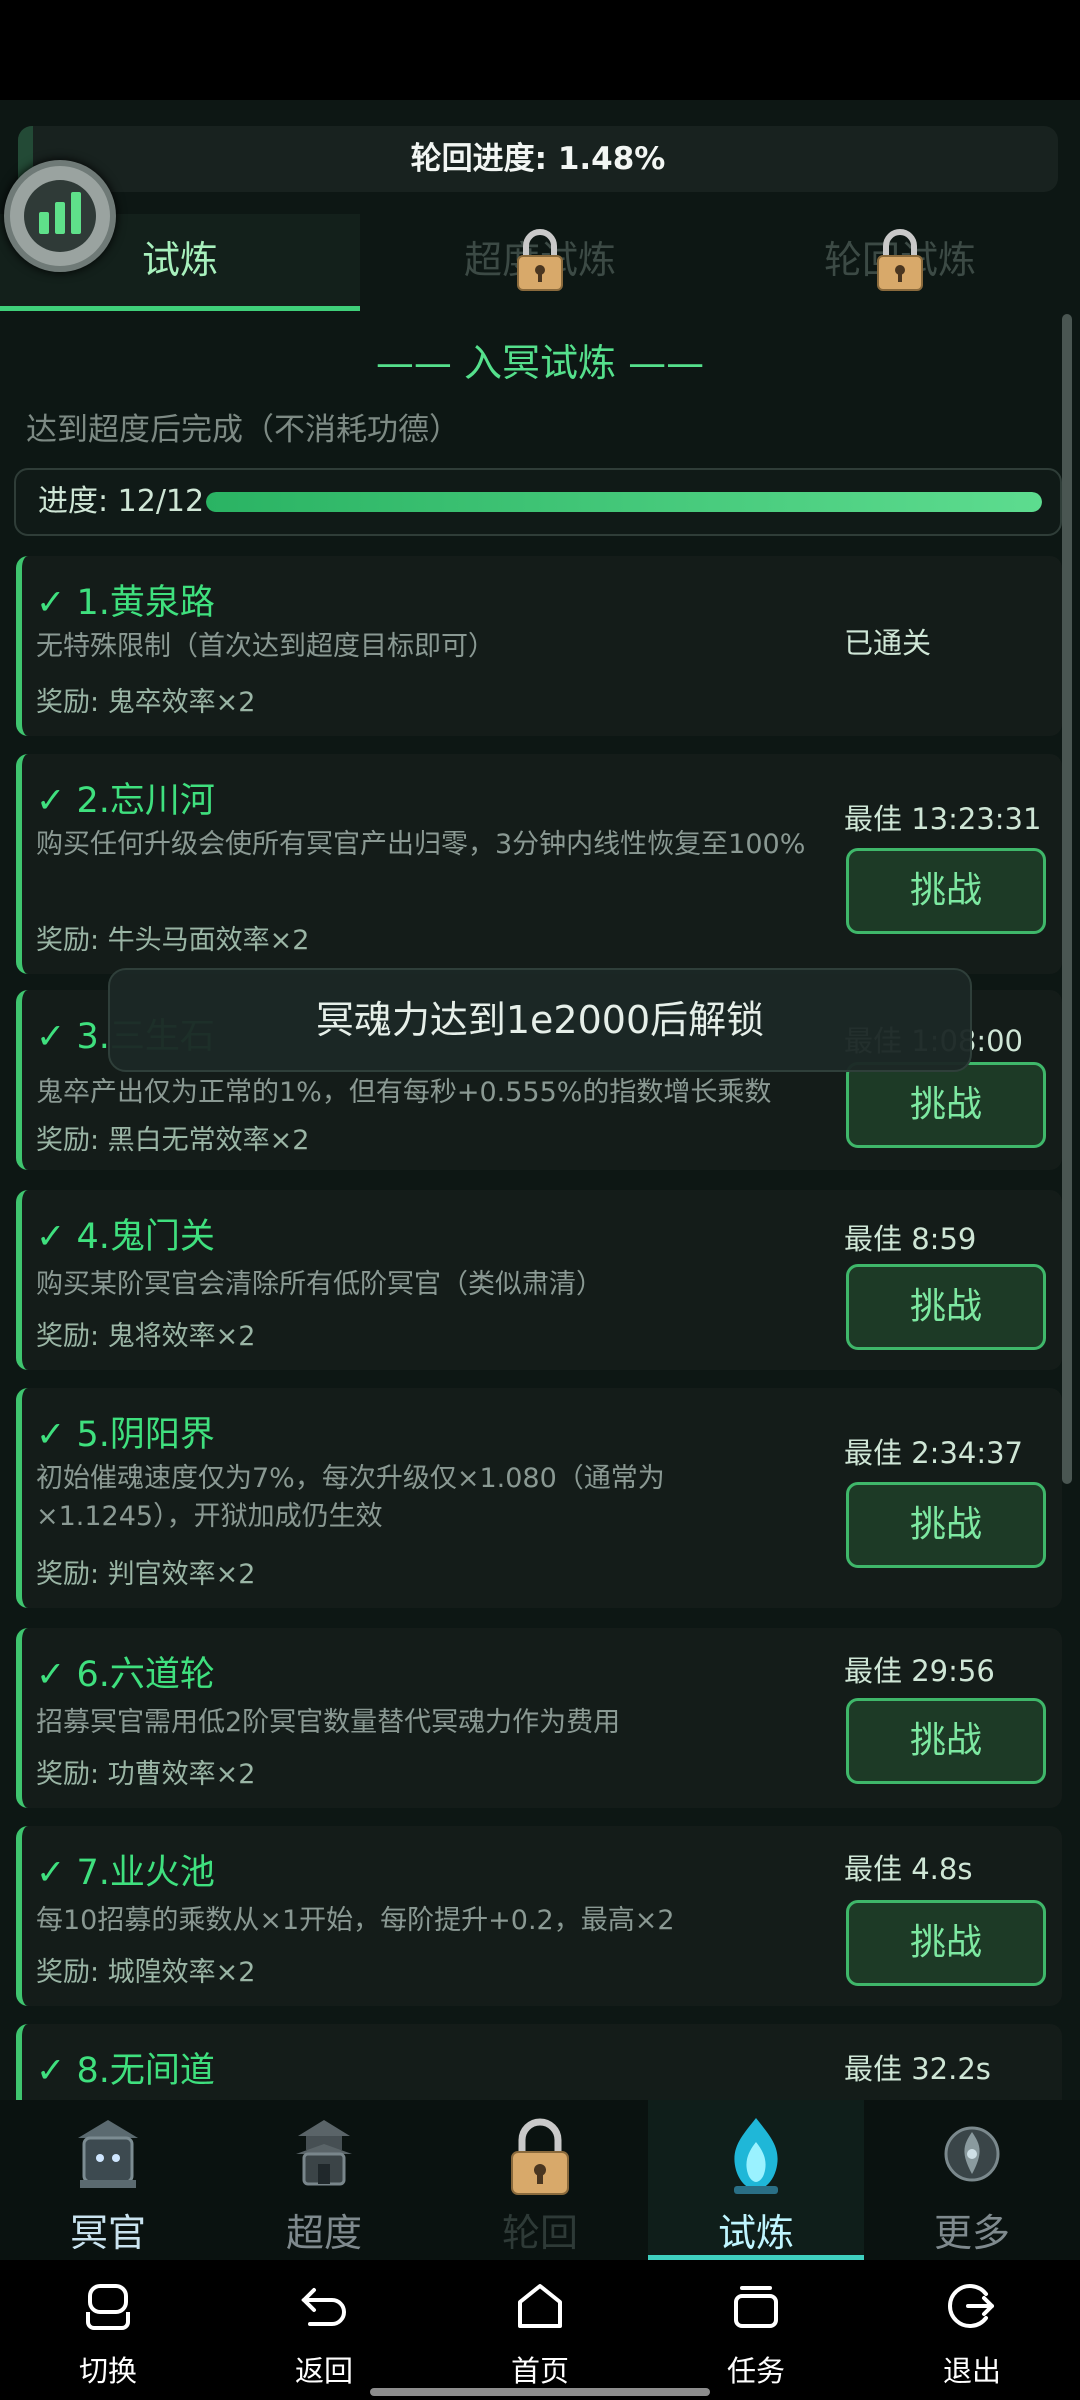 The image size is (1080, 2400). I want to click on trial-best-time: 最佳 29:56, so click(919, 1671).